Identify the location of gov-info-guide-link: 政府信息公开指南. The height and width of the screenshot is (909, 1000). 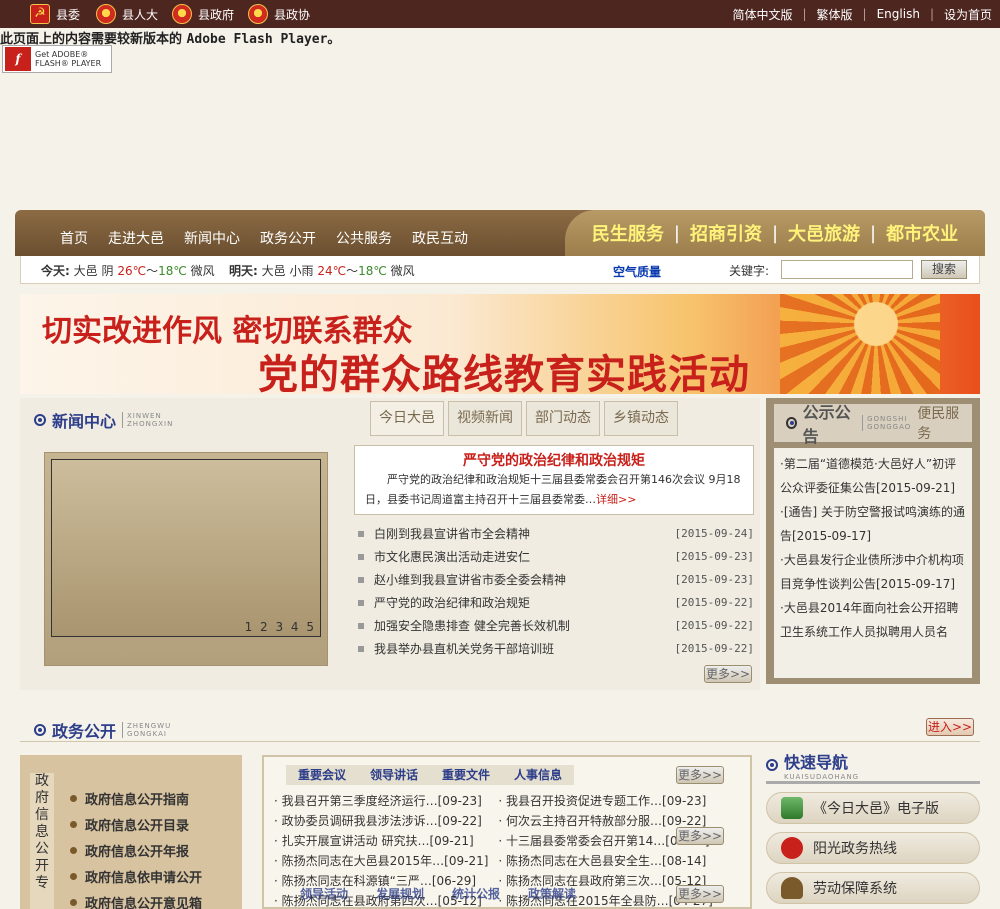
(136, 798).